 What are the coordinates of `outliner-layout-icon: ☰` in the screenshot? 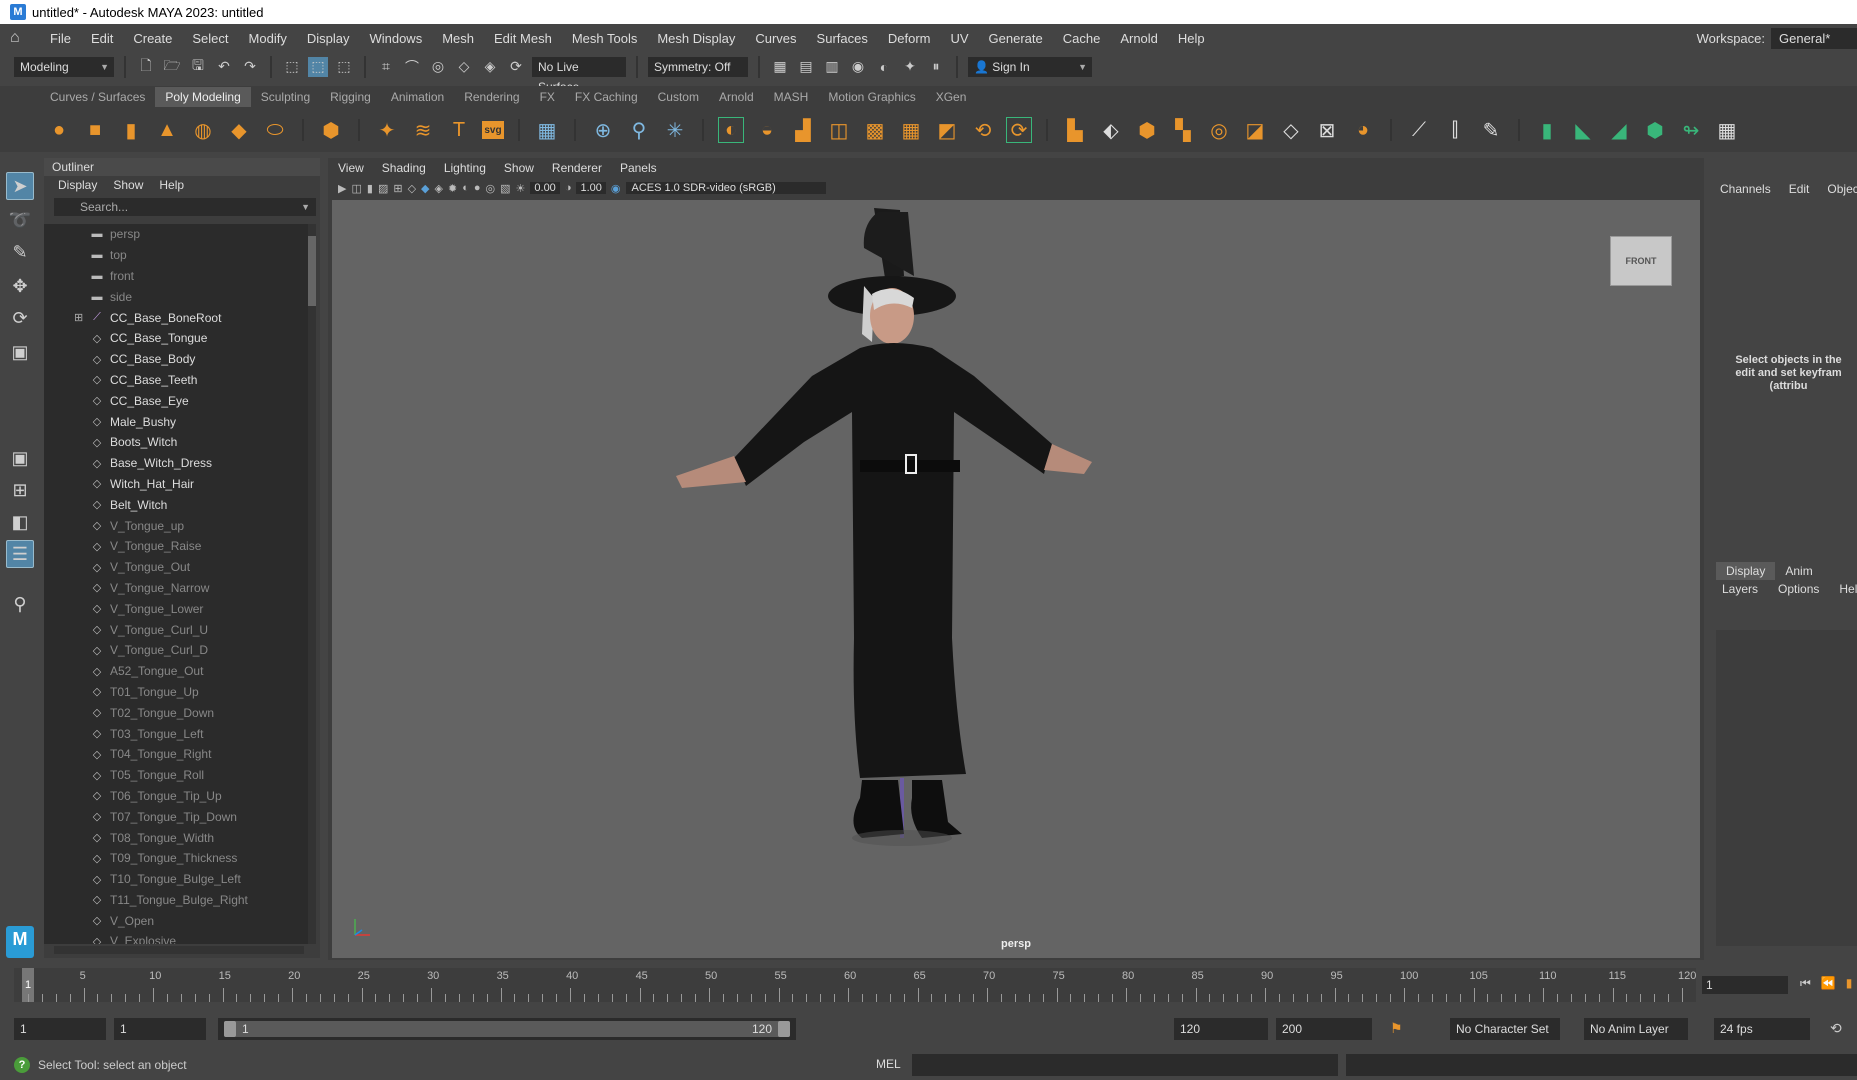 It's located at (20, 554).